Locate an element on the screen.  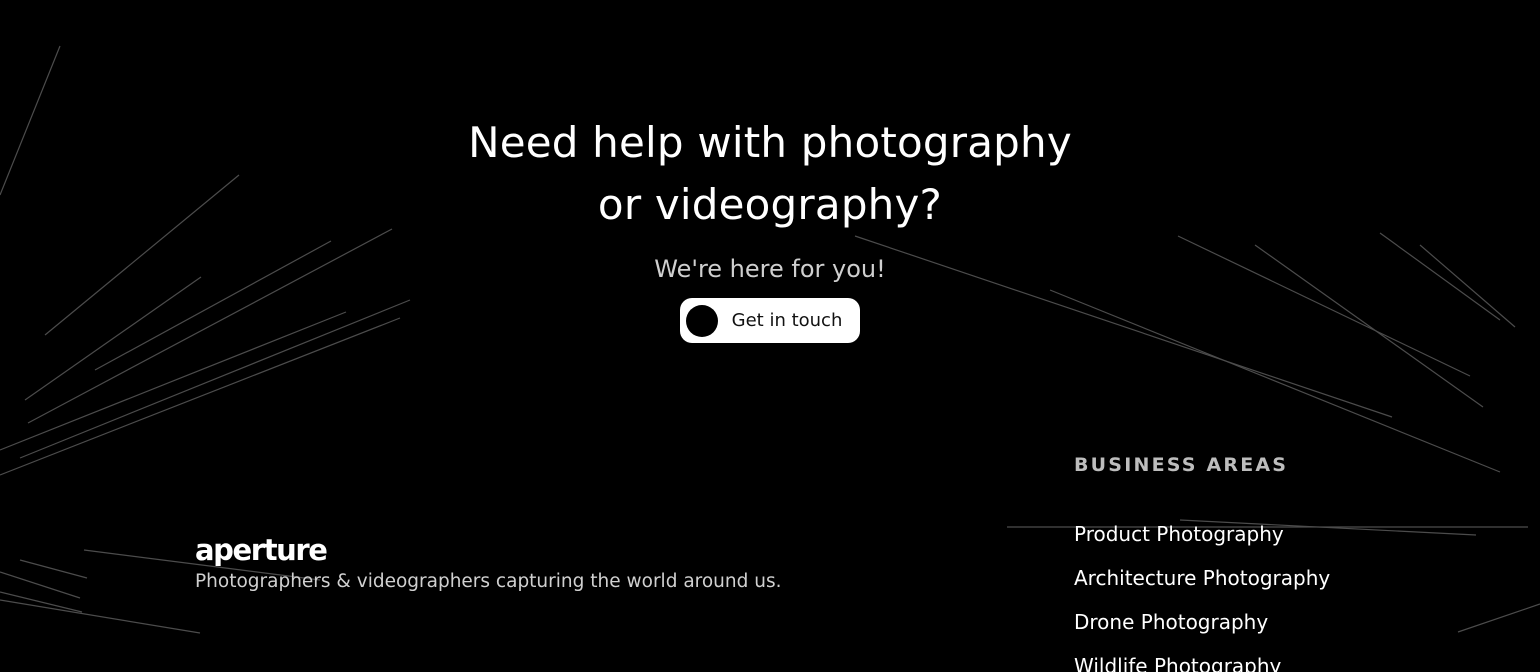
business-area-link-product-photography: Product Photography is located at coordinates (1202, 534).